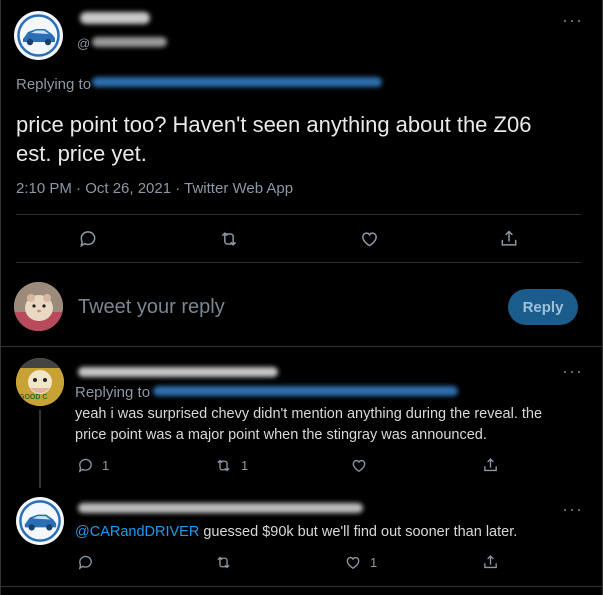 The image size is (603, 595). What do you see at coordinates (93, 465) in the screenshot?
I see `reply1-reply-action: 1` at bounding box center [93, 465].